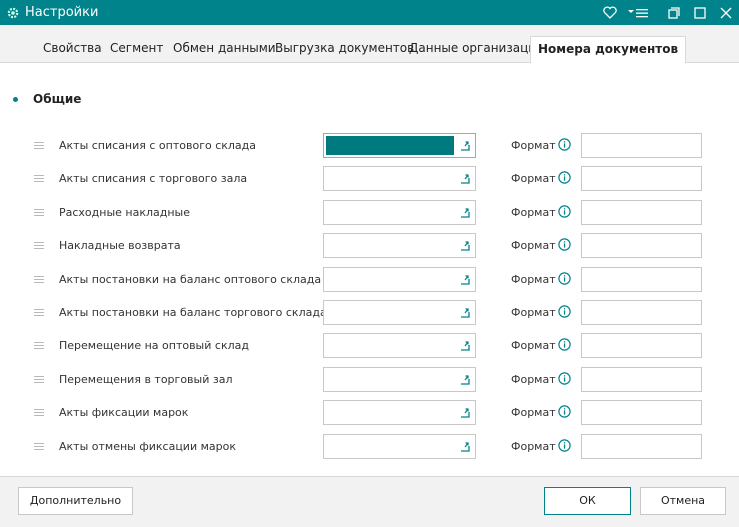  I want to click on settings-row: Акты списания с торгового зала Формат, so click(369, 179).